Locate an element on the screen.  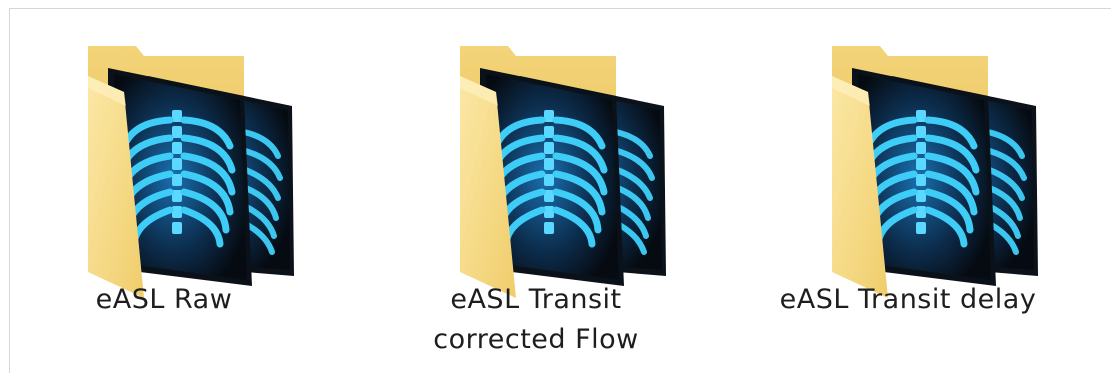
folder-name: eASL Transit delay is located at coordinates (908, 299).